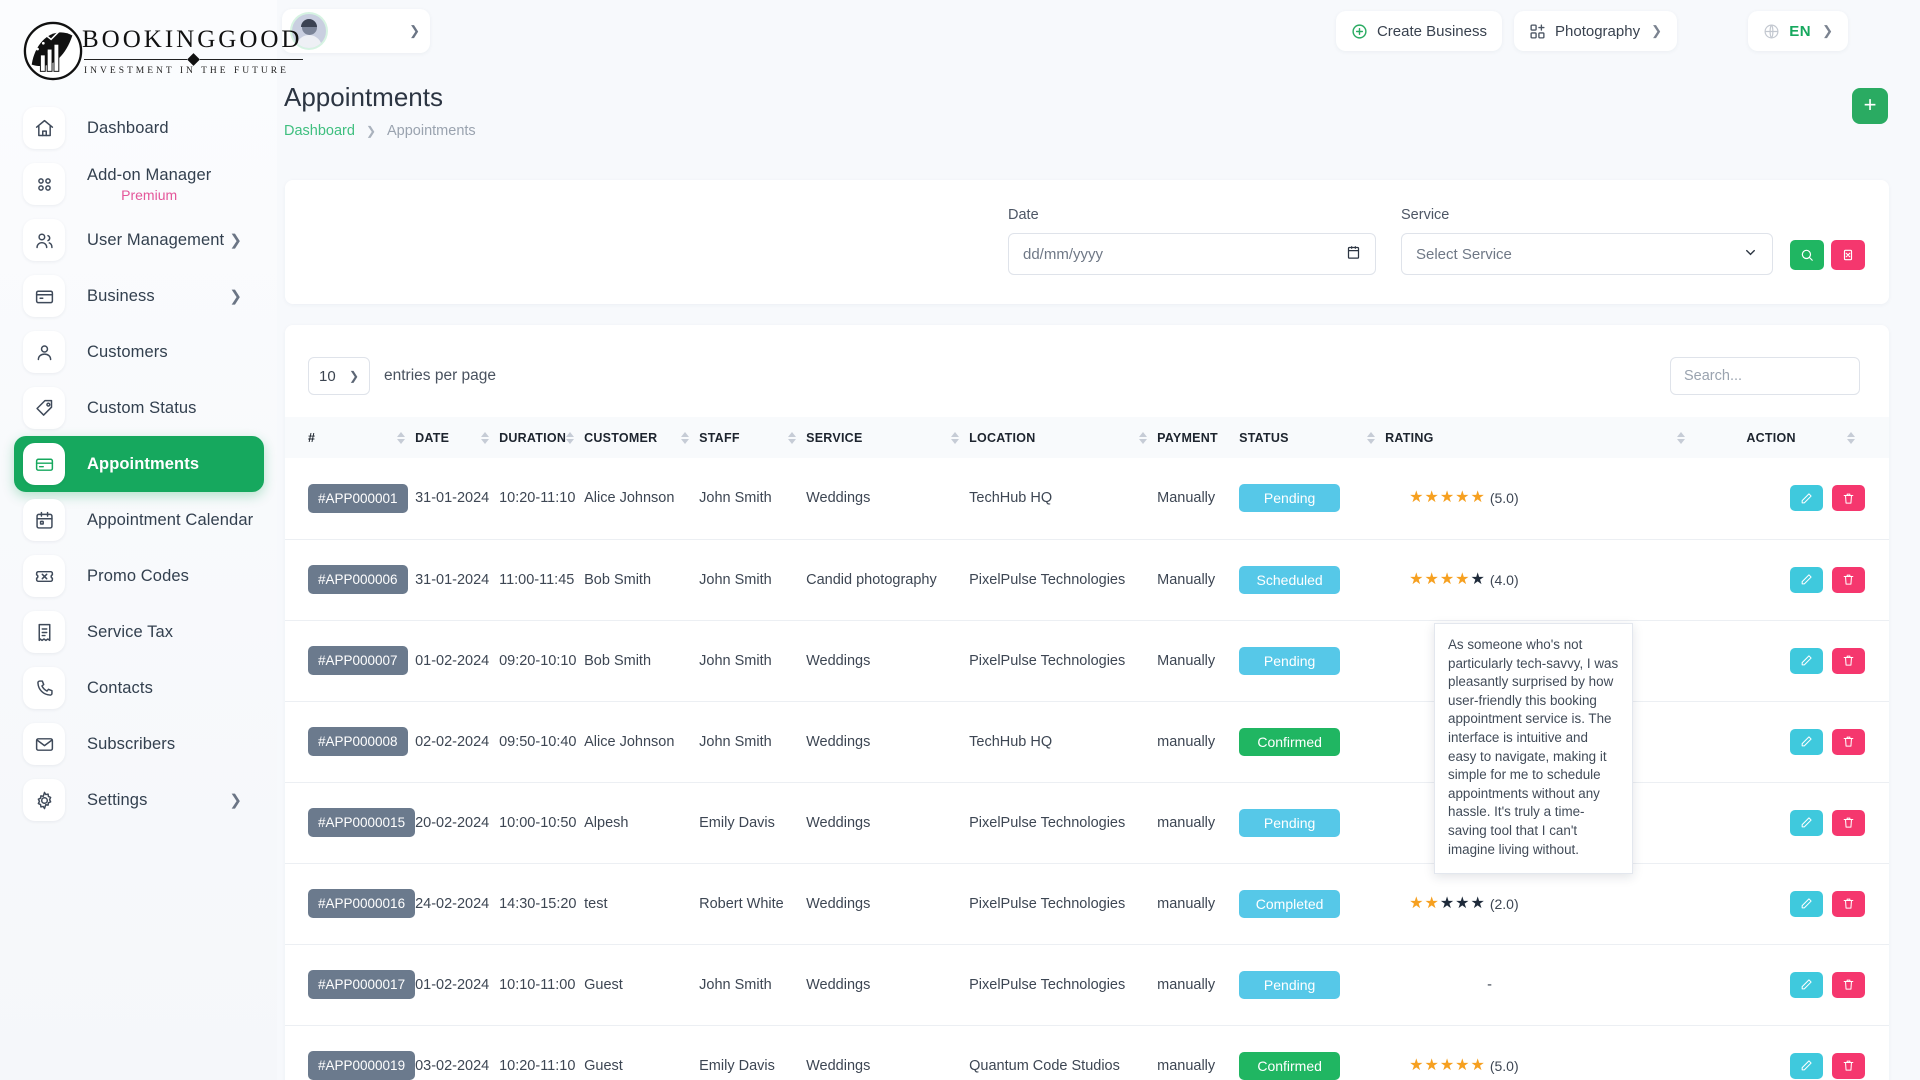 The width and height of the screenshot is (1920, 1080). Describe the element at coordinates (1540, 437) in the screenshot. I see `column-header-rating: RATING` at that location.